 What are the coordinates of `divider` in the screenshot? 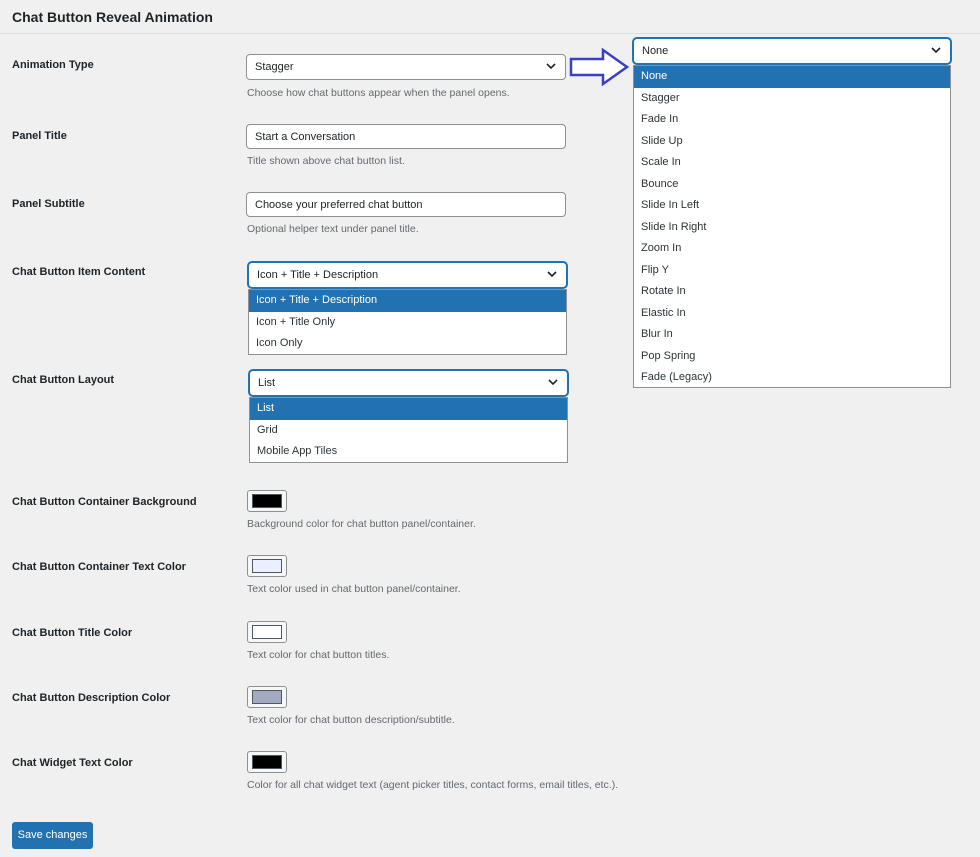 It's located at (490, 33).